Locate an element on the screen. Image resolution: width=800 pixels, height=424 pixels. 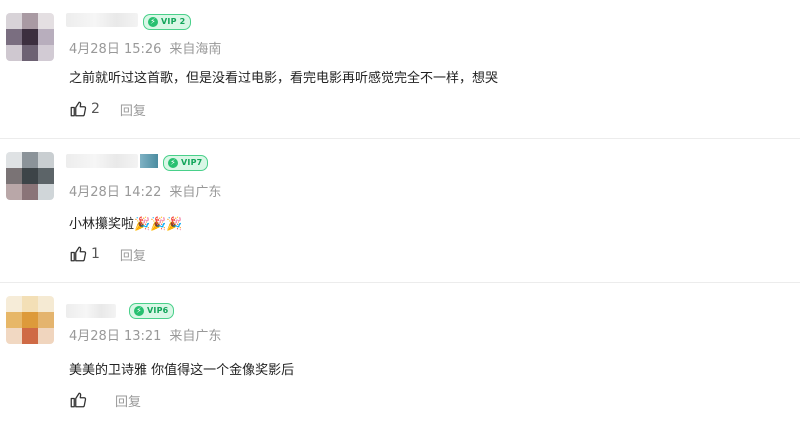
comment-date: 4月28日 13:21 is located at coordinates (115, 336).